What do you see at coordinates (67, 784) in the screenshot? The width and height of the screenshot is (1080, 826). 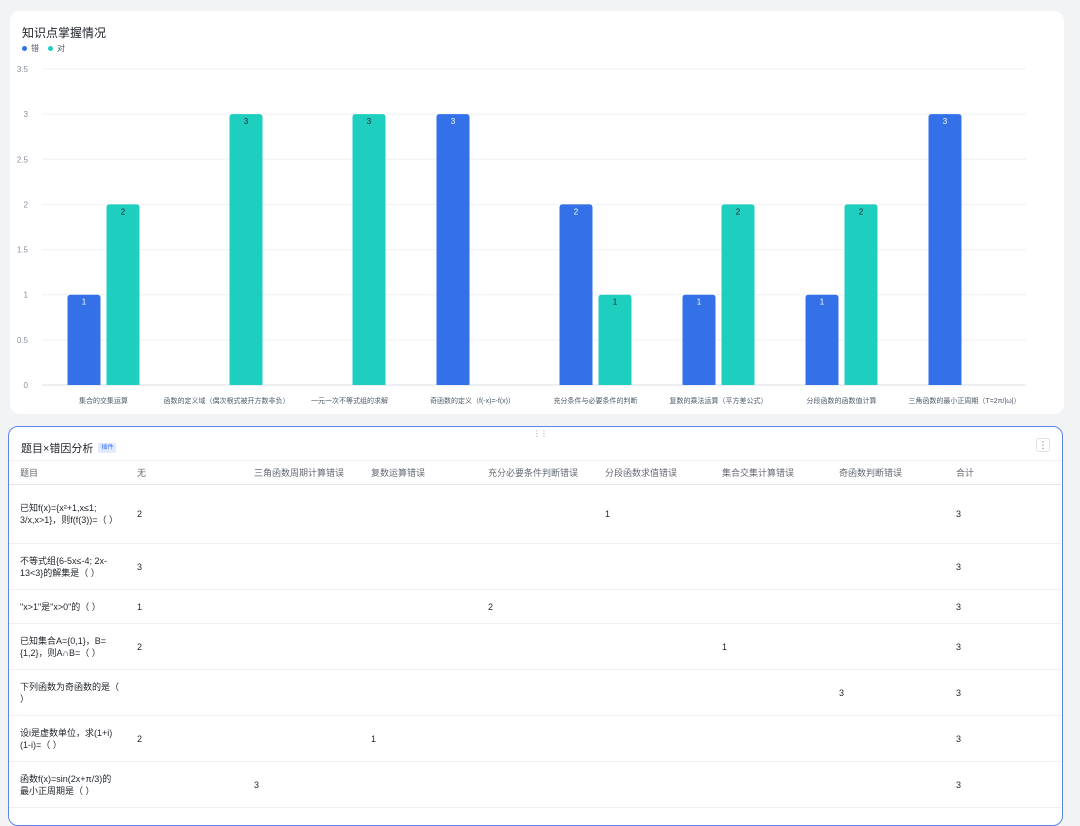 I see `question-cell: 函数f(x)=sin(2x+π/3)的最小正周期是（ ）` at bounding box center [67, 784].